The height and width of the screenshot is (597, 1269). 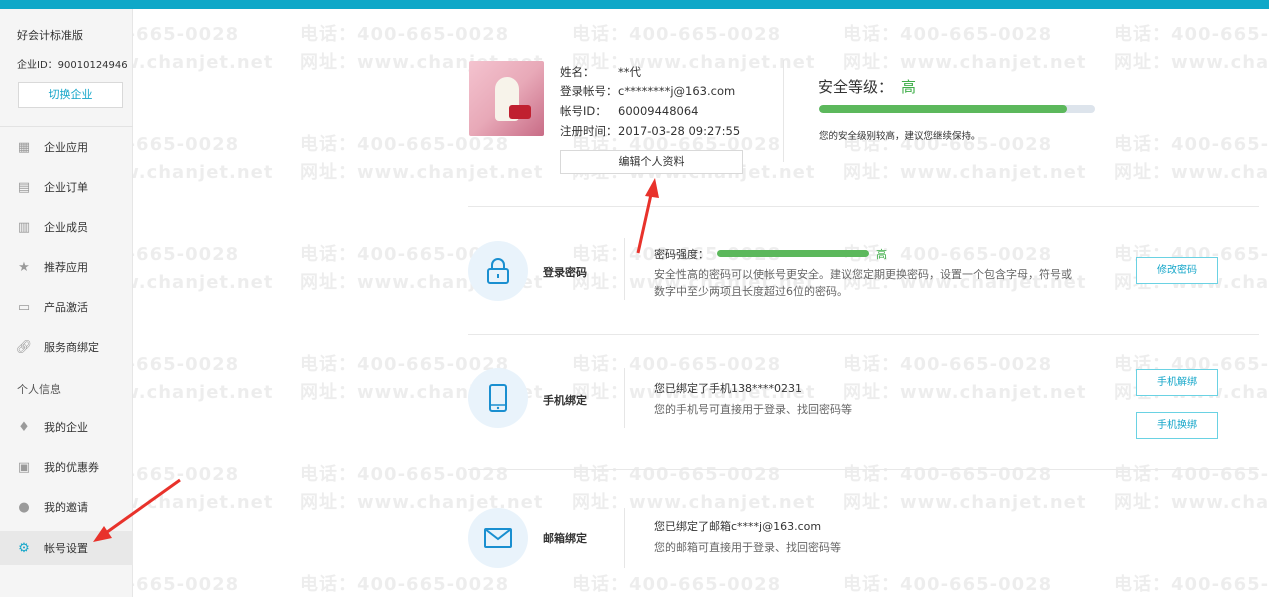 I want to click on sidebar-item-provider-binding: 🔗︎ 服务商绑定, so click(x=66, y=347).